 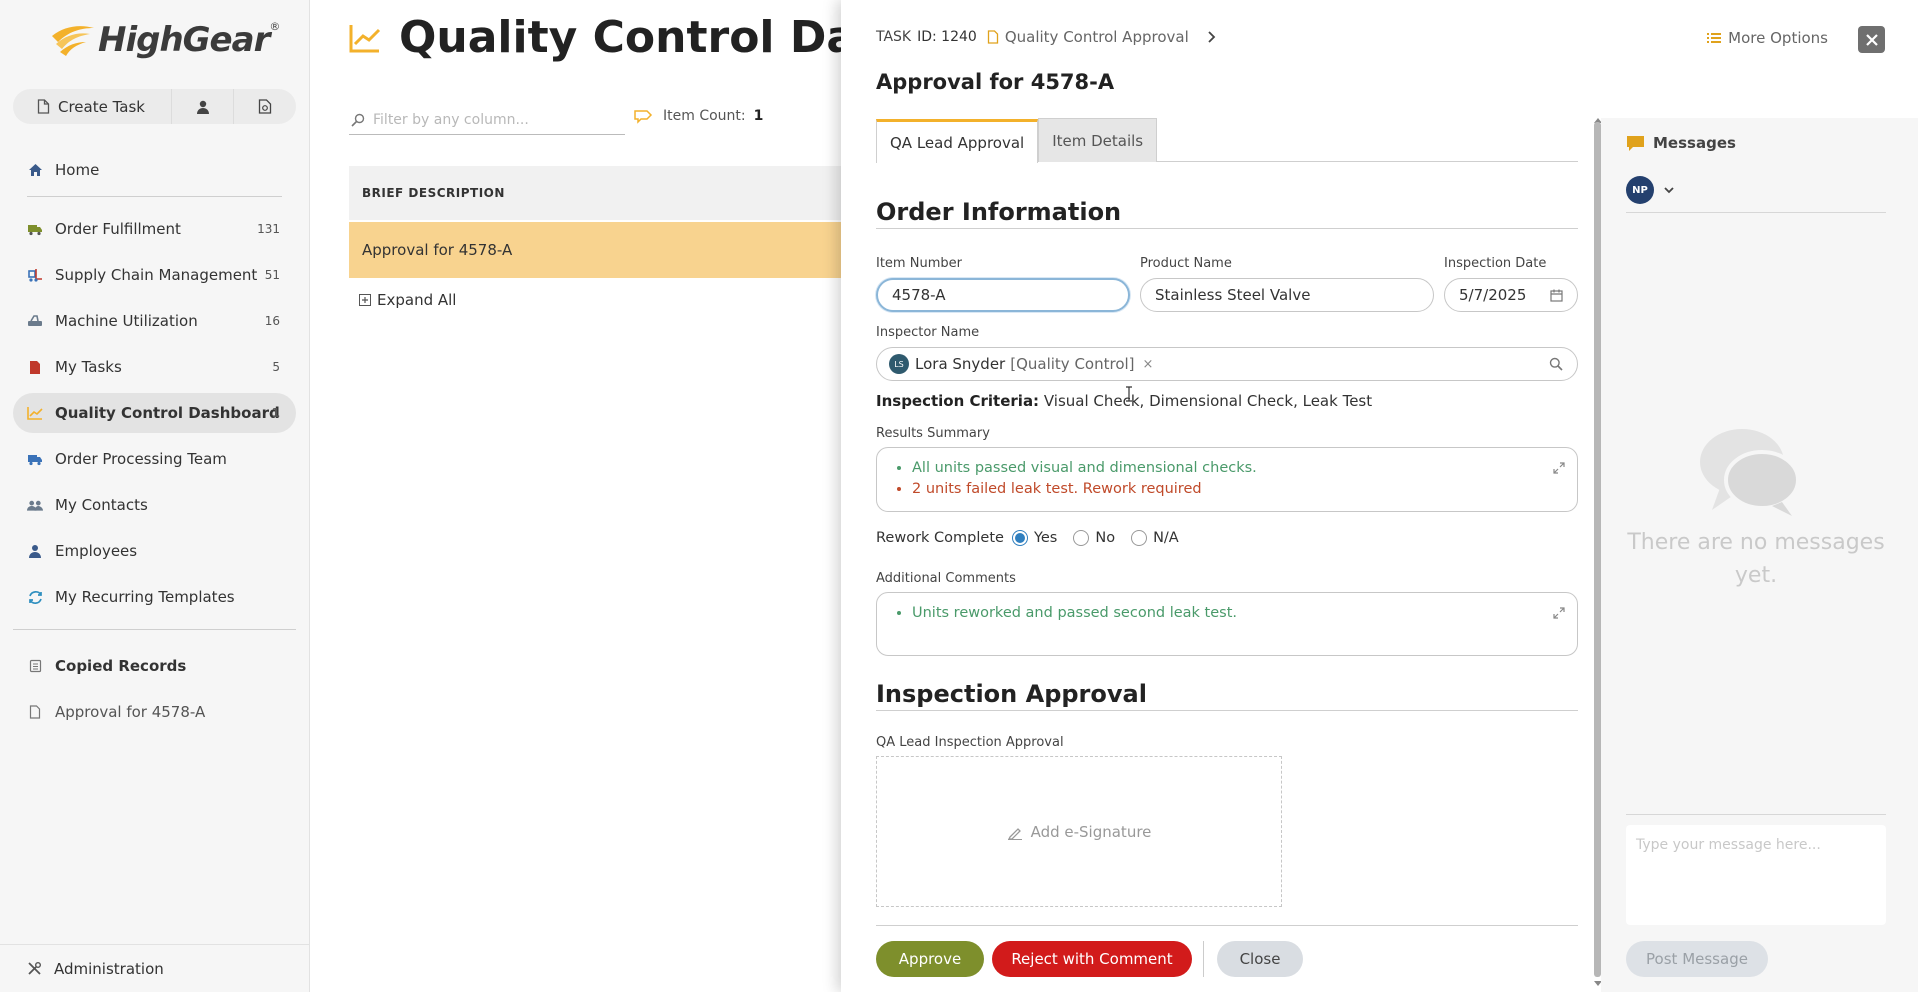 I want to click on item-number-label: Item Number, so click(x=919, y=263).